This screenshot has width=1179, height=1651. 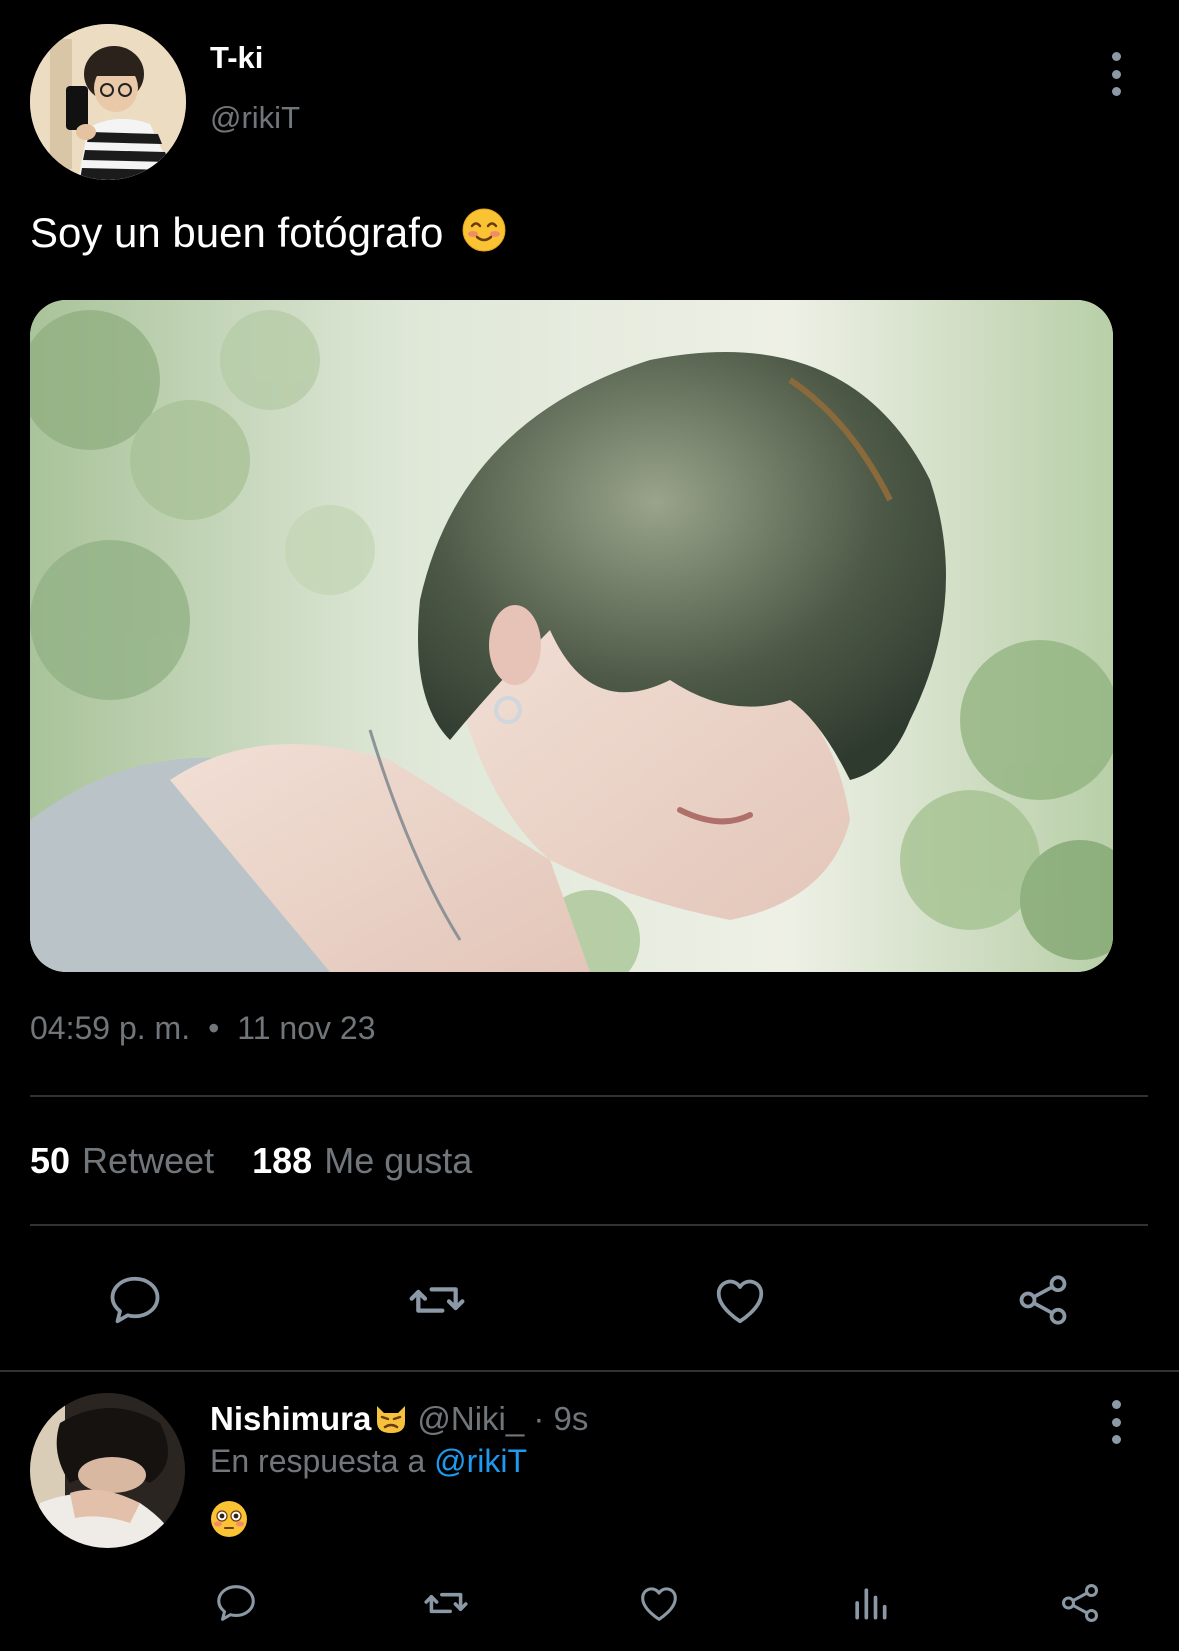 What do you see at coordinates (306, 1028) in the screenshot?
I see `tweet-date: 11 nov 23` at bounding box center [306, 1028].